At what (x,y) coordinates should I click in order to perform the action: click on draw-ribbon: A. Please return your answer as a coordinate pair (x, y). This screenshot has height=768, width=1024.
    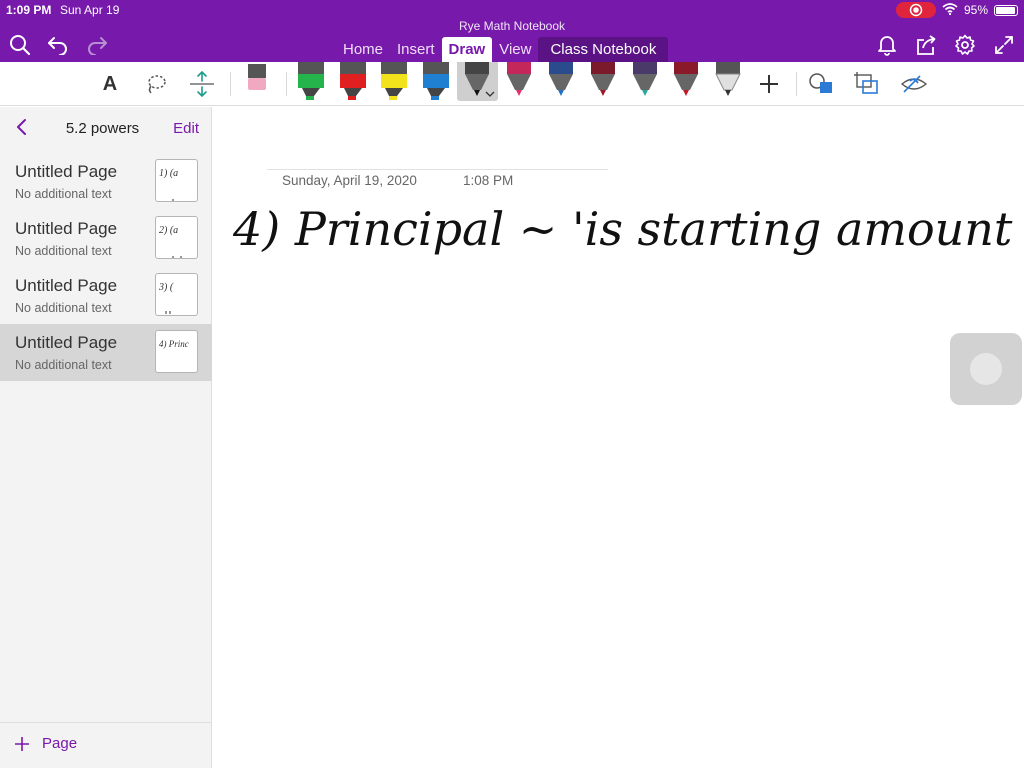
    Looking at the image, I should click on (512, 84).